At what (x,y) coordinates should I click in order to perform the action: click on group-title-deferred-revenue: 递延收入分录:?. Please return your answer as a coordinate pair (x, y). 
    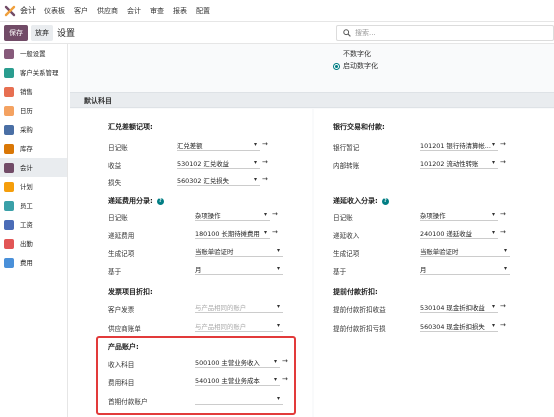
    Looking at the image, I should click on (361, 201).